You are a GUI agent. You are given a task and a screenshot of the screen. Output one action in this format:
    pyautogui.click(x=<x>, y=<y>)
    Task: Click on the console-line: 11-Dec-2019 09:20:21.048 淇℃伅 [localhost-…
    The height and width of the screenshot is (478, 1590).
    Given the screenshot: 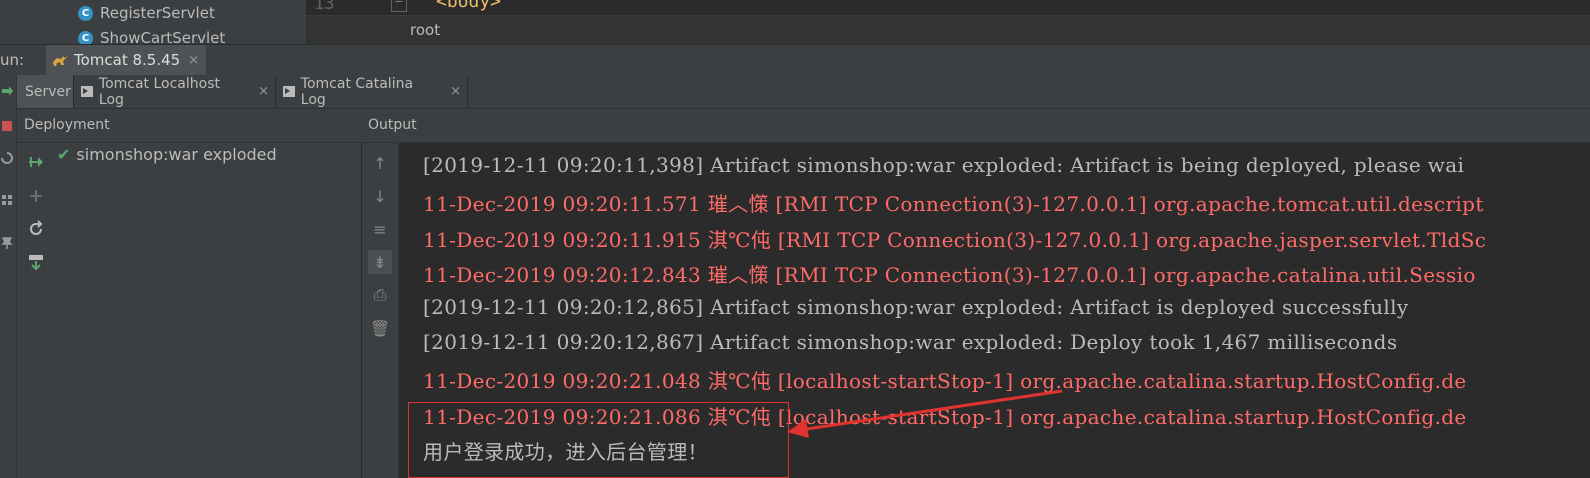 What is the action you would take?
    pyautogui.click(x=945, y=381)
    